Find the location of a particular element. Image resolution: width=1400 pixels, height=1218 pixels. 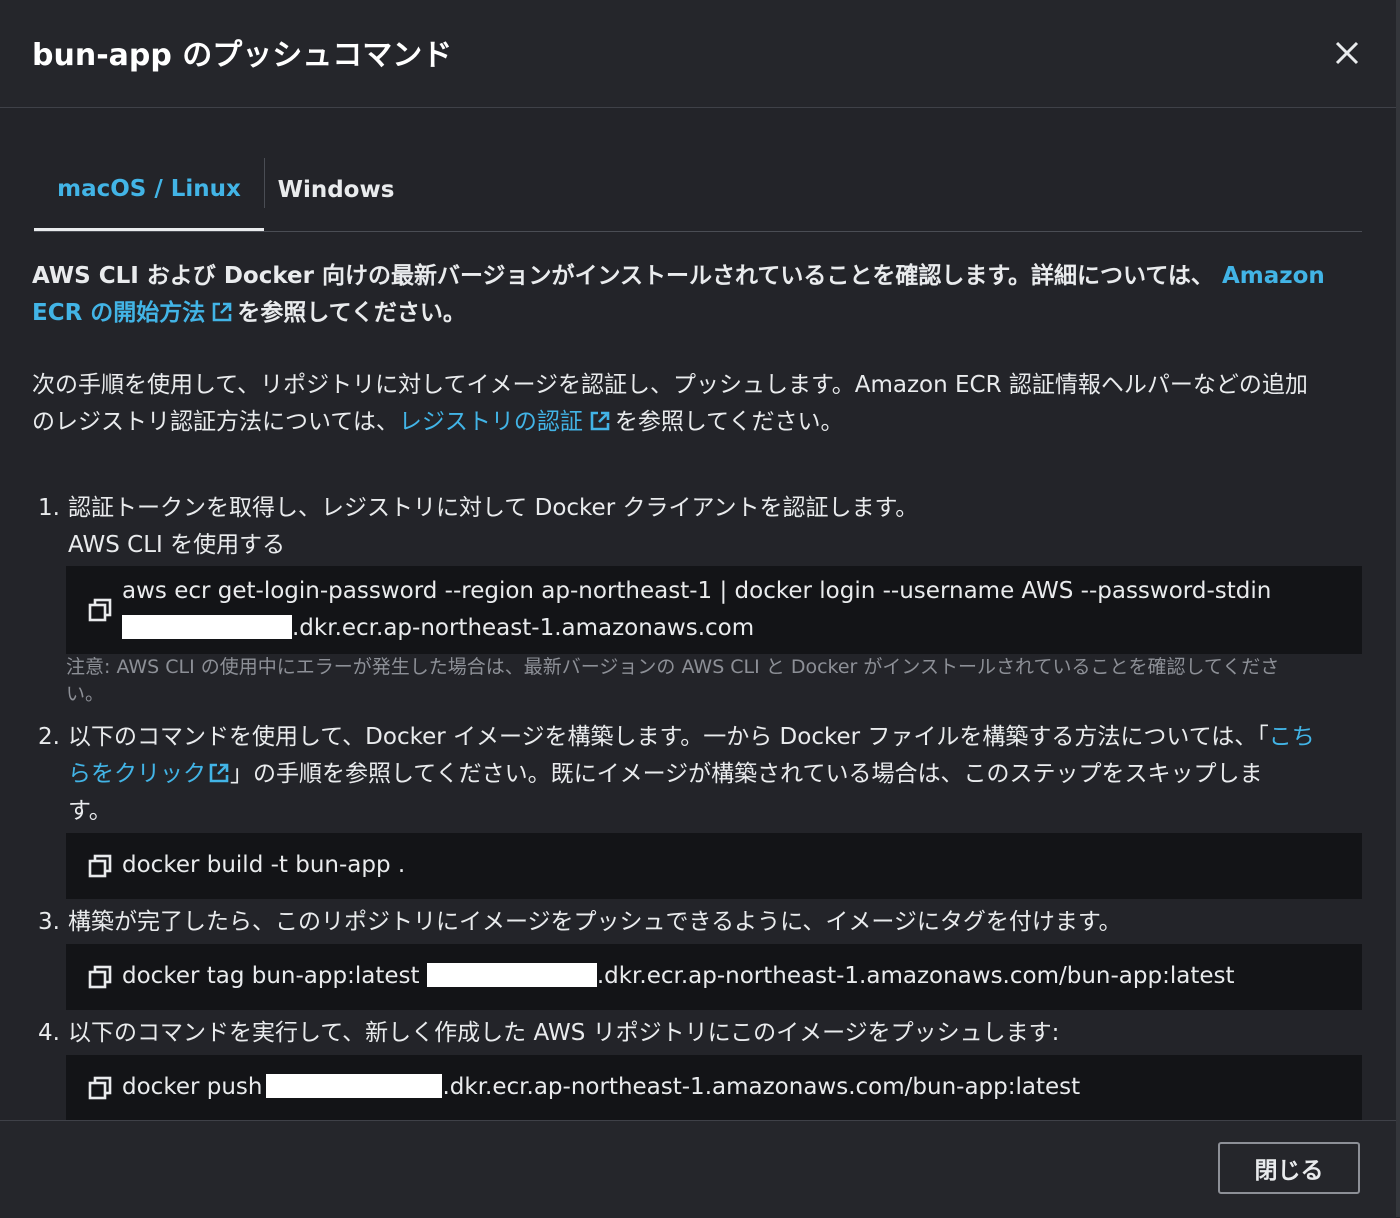

step-number: 4. is located at coordinates (49, 1033).